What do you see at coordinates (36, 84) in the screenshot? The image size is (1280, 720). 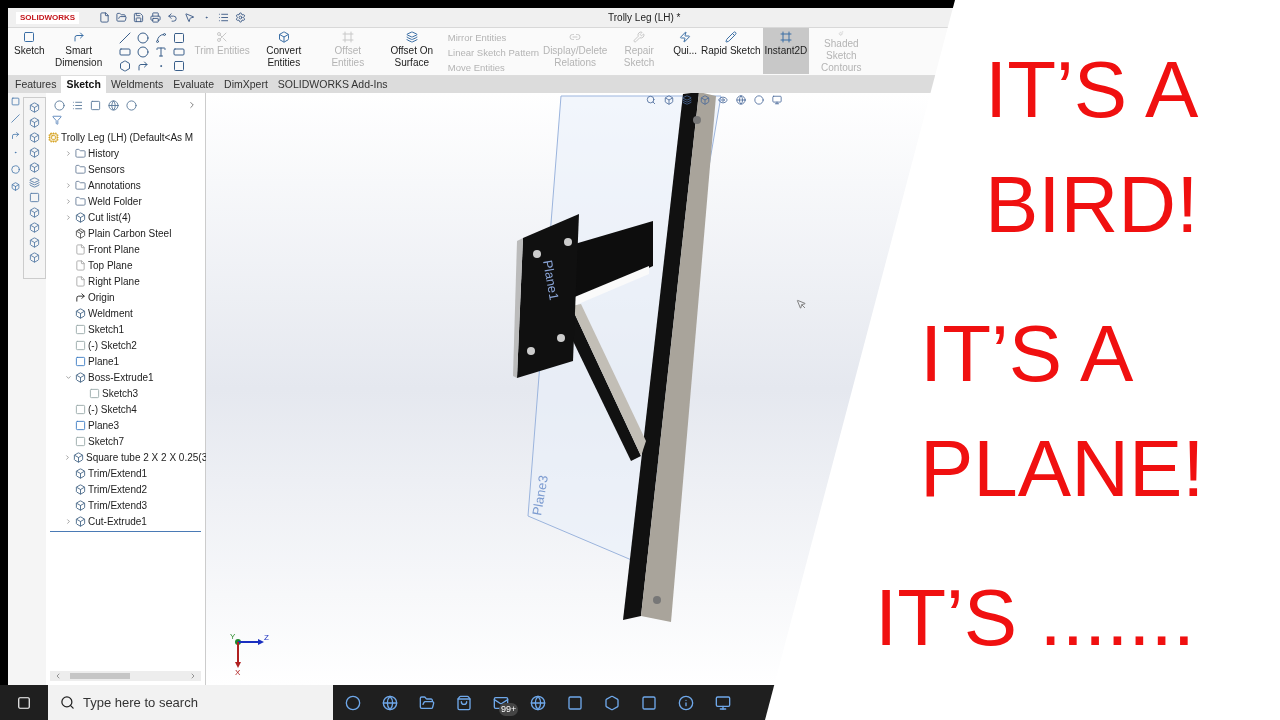 I see `command-tab: Features` at bounding box center [36, 84].